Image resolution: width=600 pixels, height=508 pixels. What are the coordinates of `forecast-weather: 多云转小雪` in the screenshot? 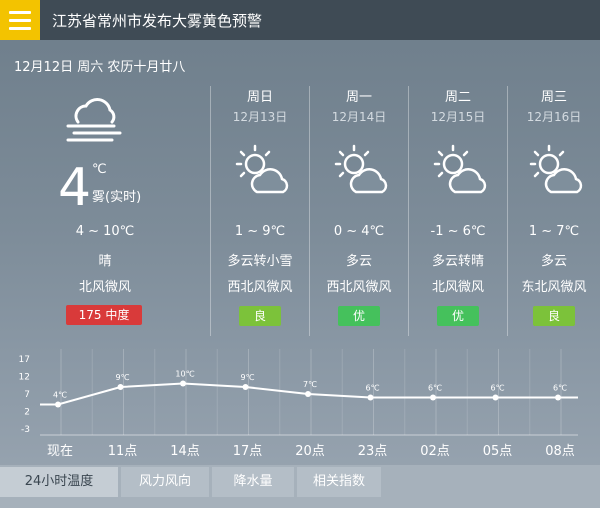 It's located at (260, 261).